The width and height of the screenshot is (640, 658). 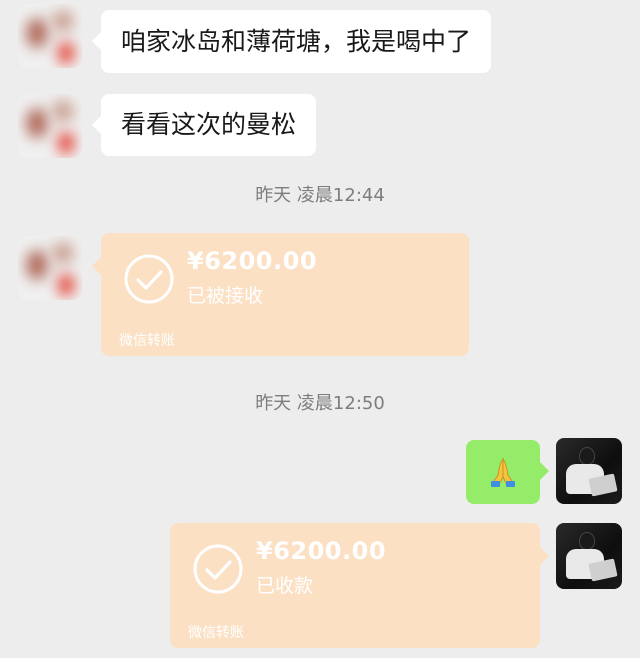 I want to click on incoming-message: 看看这次的曼松, so click(x=204, y=125).